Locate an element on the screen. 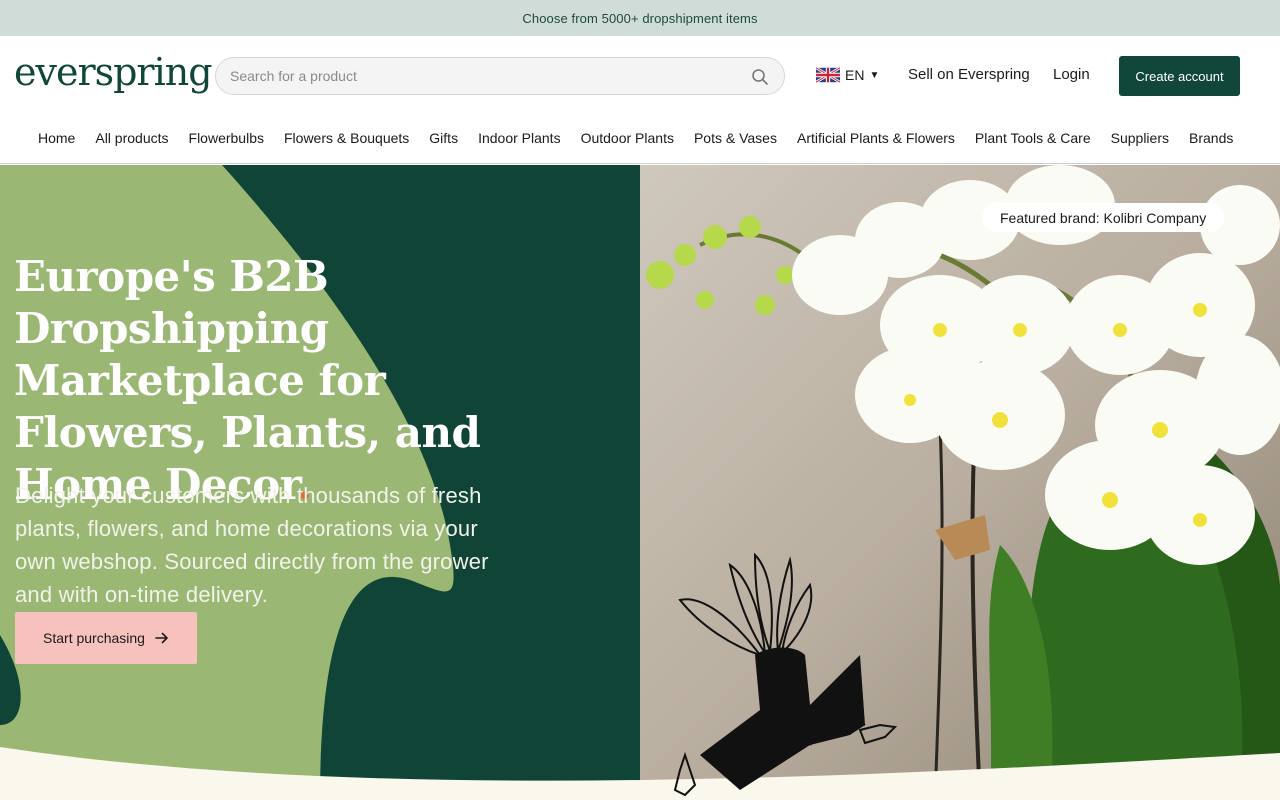  login-link: Login is located at coordinates (1071, 74).